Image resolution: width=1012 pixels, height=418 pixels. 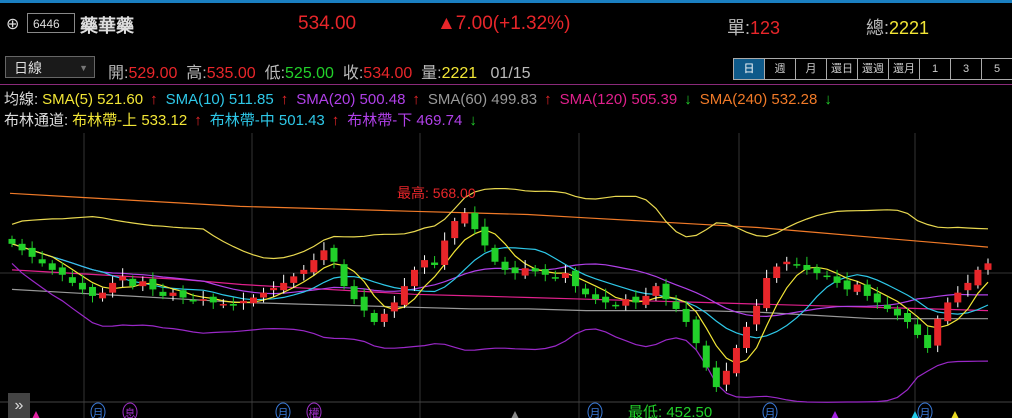 What do you see at coordinates (499, 304) in the screenshot?
I see `sma60-line` at bounding box center [499, 304].